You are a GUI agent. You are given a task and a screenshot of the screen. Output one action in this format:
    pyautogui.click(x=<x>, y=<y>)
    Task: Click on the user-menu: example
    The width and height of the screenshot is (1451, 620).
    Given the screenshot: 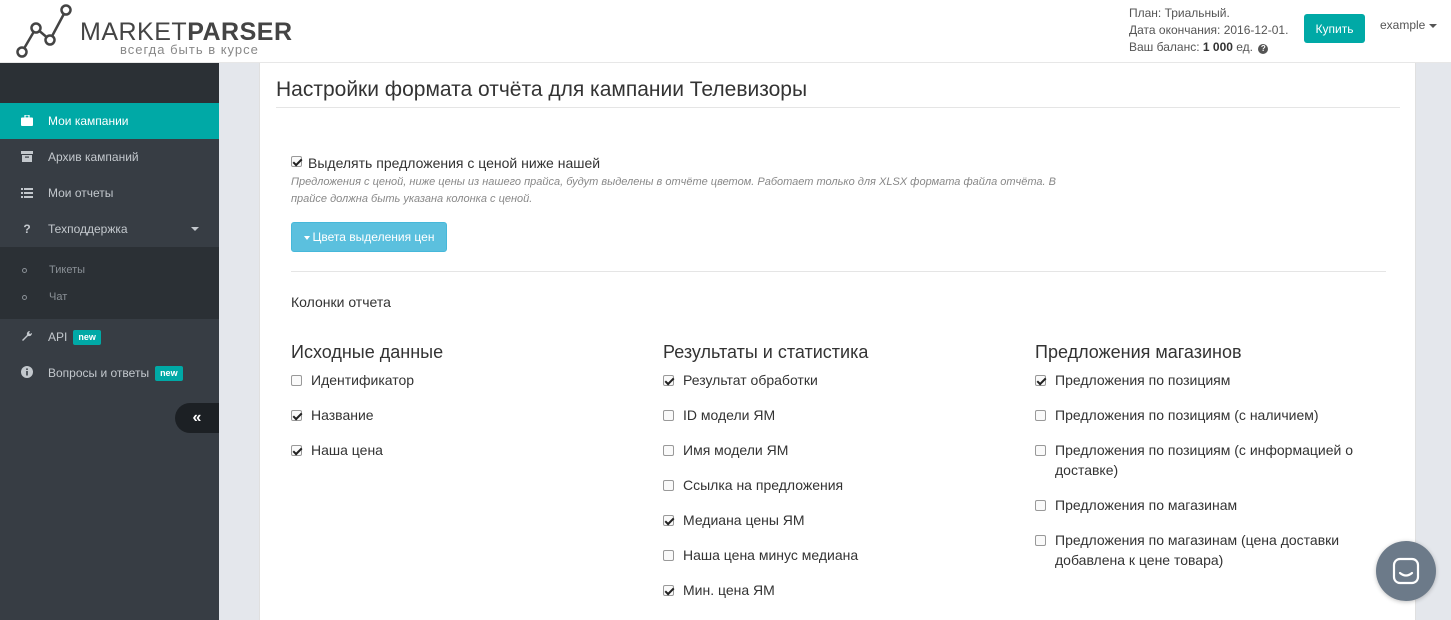 What is the action you would take?
    pyautogui.click(x=1409, y=25)
    